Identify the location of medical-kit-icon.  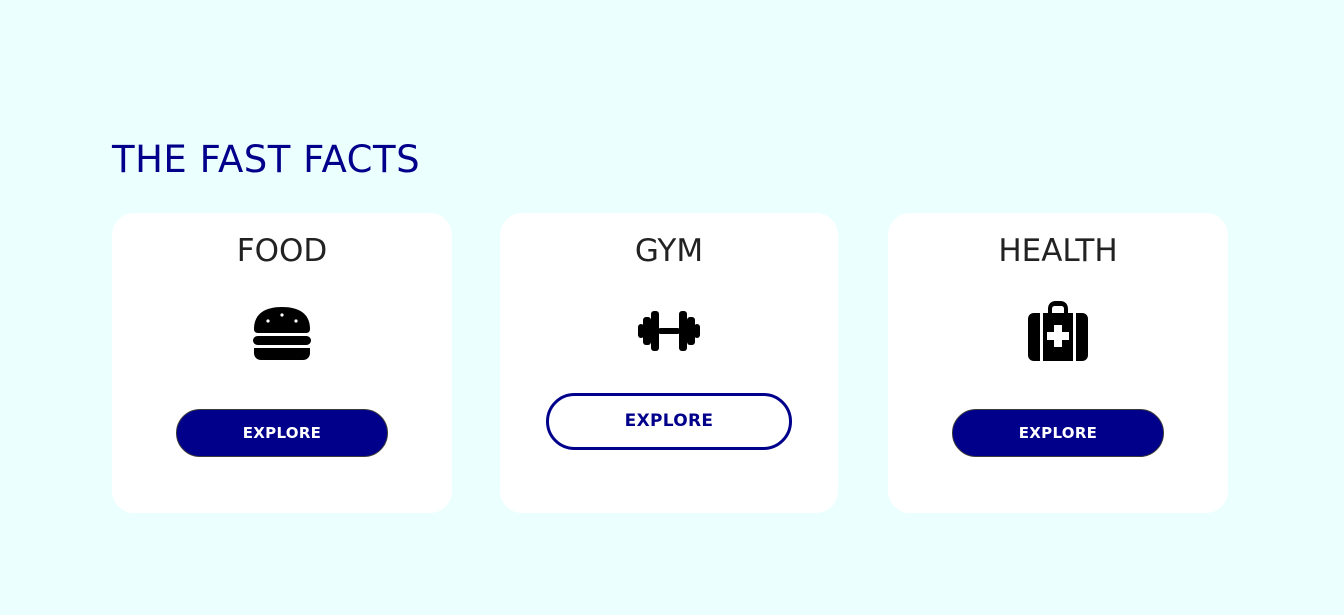
(1058, 331).